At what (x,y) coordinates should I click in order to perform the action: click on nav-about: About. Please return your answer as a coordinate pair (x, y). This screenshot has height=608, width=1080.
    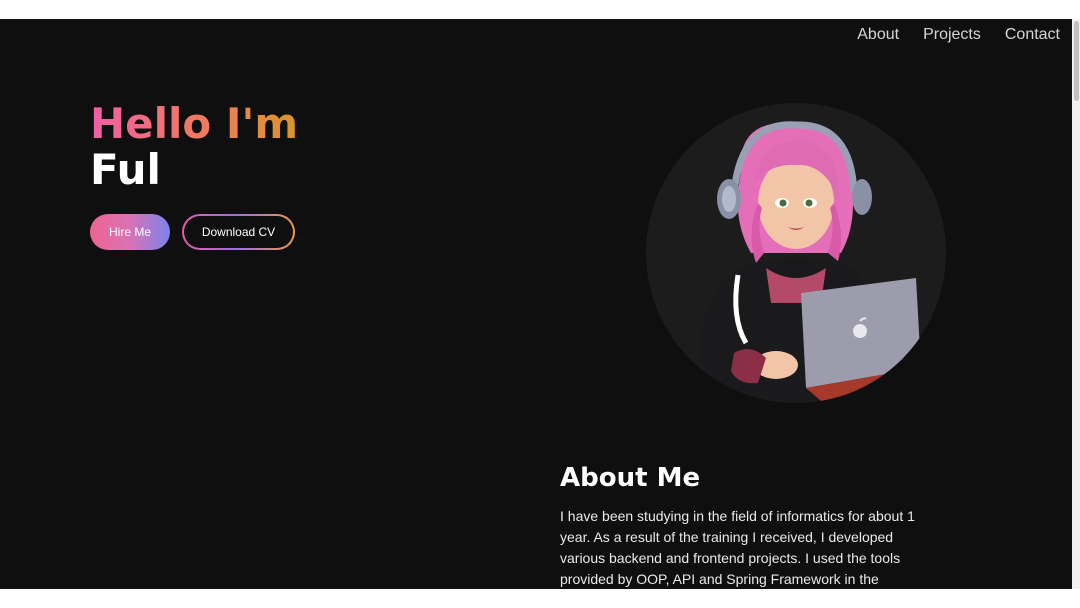
    Looking at the image, I should click on (878, 35).